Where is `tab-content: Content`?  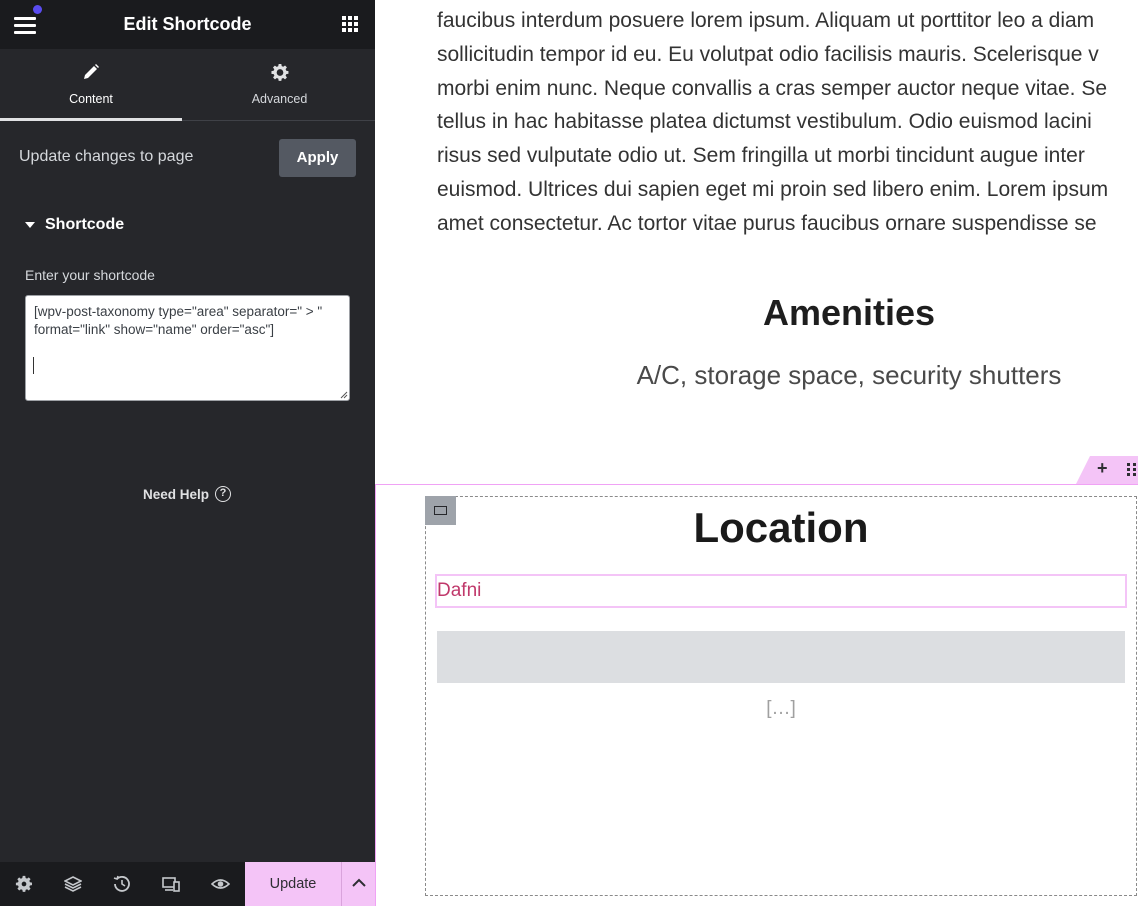
tab-content: Content is located at coordinates (91, 85).